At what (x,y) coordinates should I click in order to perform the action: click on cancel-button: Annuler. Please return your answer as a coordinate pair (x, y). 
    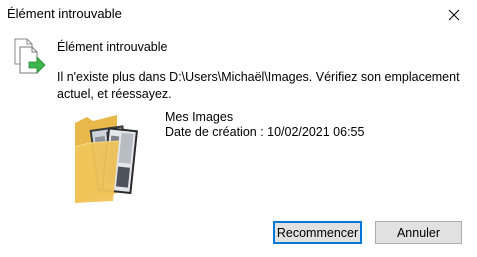
    Looking at the image, I should click on (418, 232).